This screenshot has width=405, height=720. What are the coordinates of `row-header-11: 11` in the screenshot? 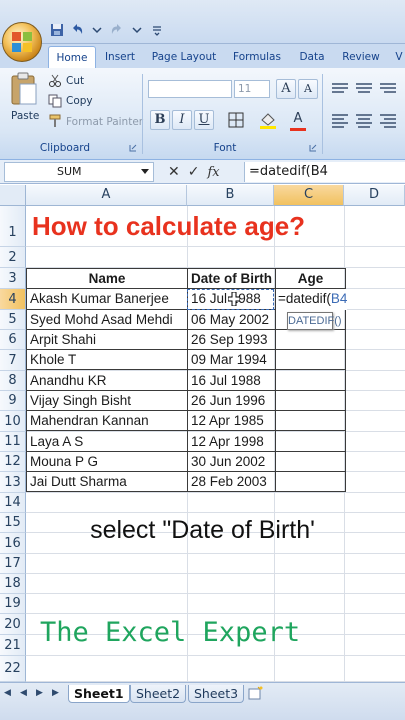 It's located at (13, 442).